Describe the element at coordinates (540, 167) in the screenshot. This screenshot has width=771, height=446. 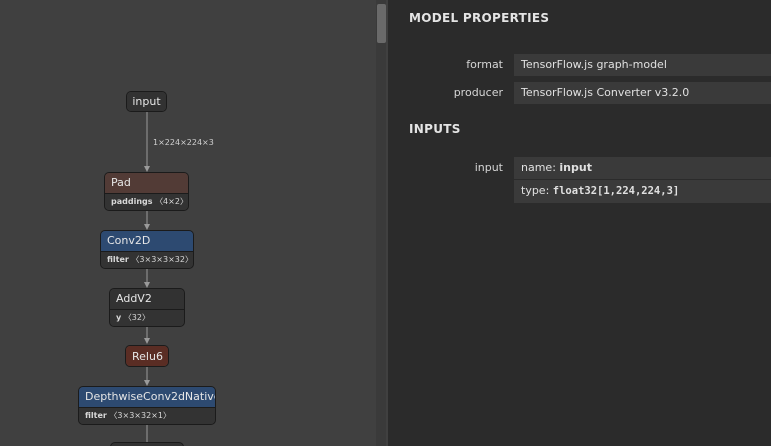
I see `input-name-prefix: name:` at that location.